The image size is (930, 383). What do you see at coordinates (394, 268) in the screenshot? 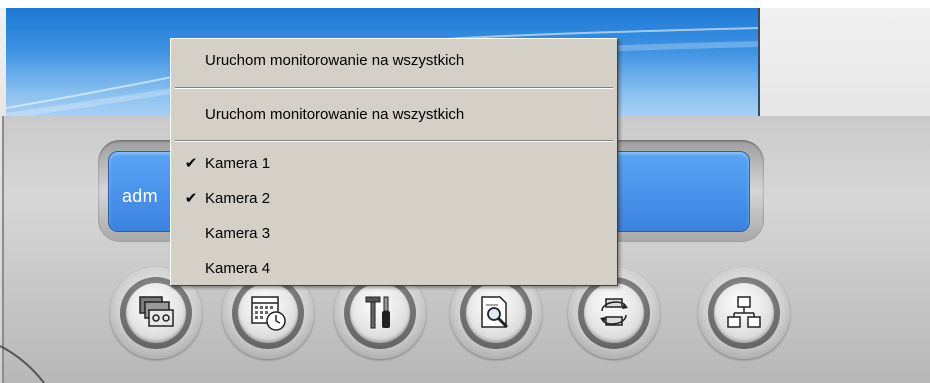
I see `menu-item-kamera-4: Kamera 4` at bounding box center [394, 268].